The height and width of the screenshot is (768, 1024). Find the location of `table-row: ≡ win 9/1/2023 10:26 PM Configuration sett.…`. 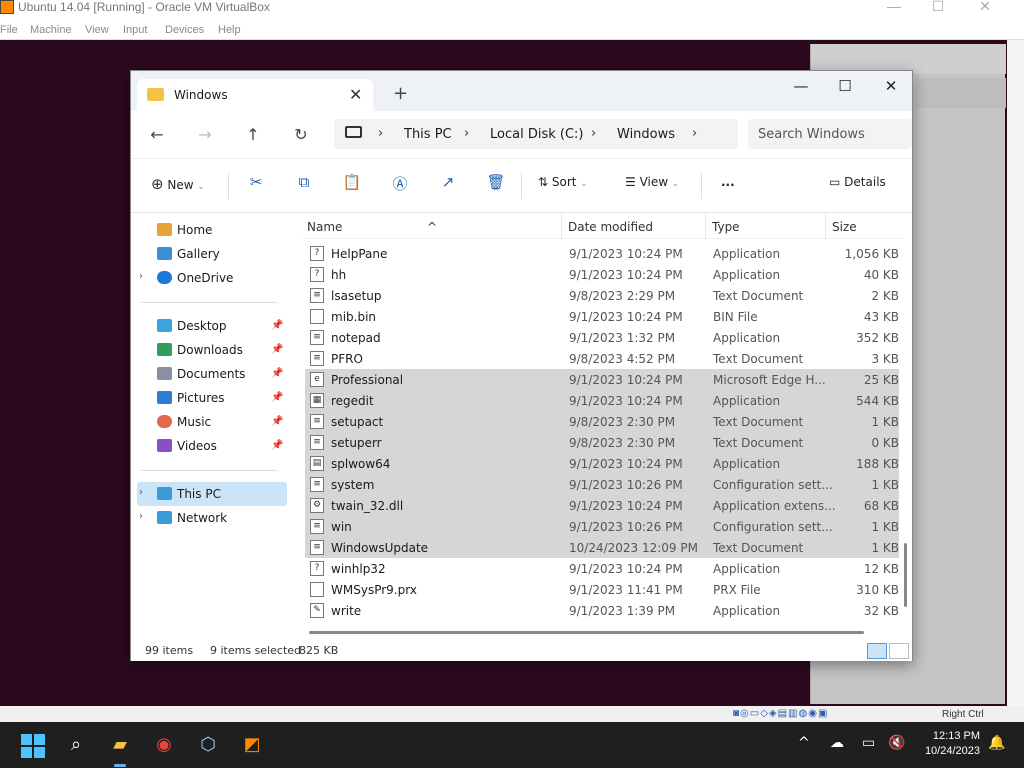

table-row: ≡ win 9/1/2023 10:26 PM Configuration sett.… is located at coordinates (602, 526).